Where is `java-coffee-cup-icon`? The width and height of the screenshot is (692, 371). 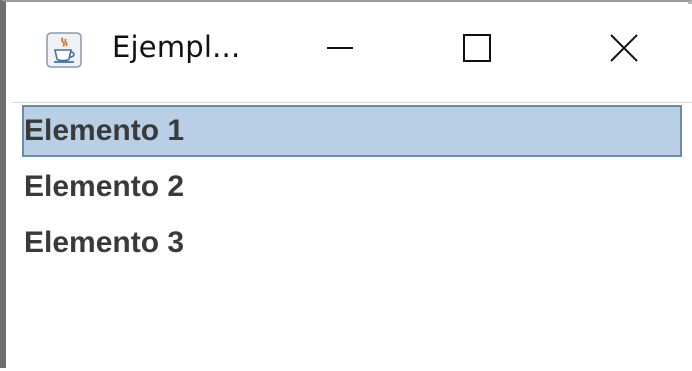 java-coffee-cup-icon is located at coordinates (64, 50).